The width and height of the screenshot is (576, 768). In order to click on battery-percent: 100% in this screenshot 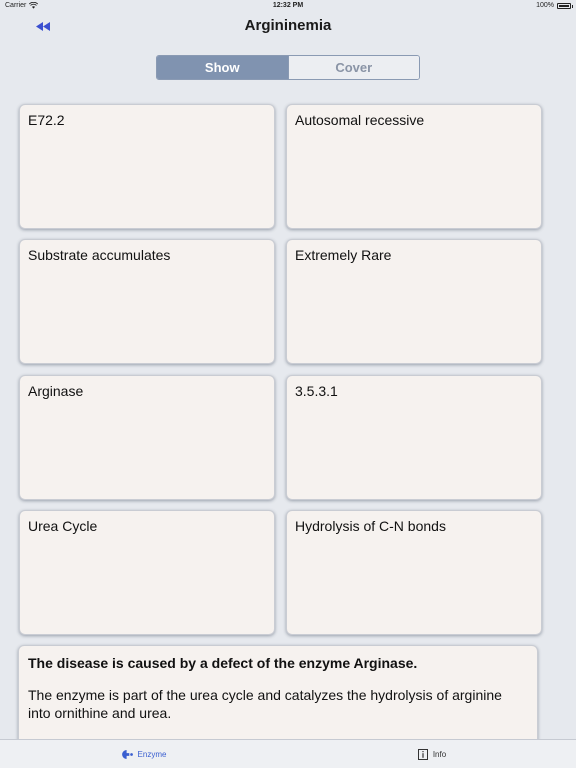, I will do `click(545, 5)`.